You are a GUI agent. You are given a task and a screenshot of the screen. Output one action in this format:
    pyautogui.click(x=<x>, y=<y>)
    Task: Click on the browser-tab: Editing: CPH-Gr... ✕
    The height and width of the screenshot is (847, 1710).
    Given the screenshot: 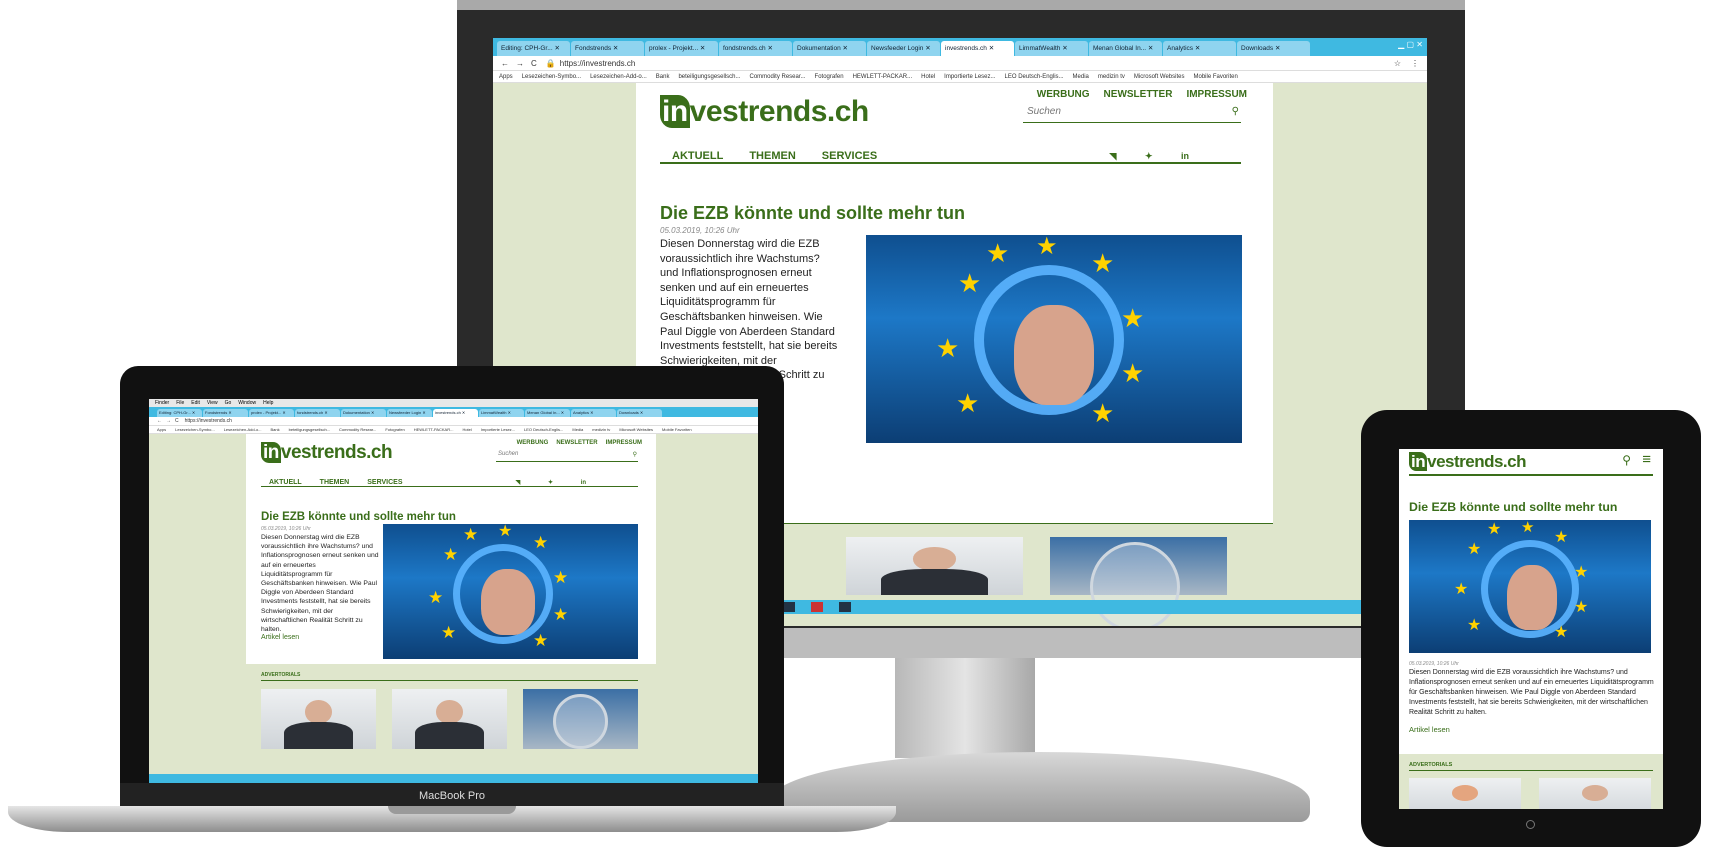 What is the action you would take?
    pyautogui.click(x=179, y=413)
    